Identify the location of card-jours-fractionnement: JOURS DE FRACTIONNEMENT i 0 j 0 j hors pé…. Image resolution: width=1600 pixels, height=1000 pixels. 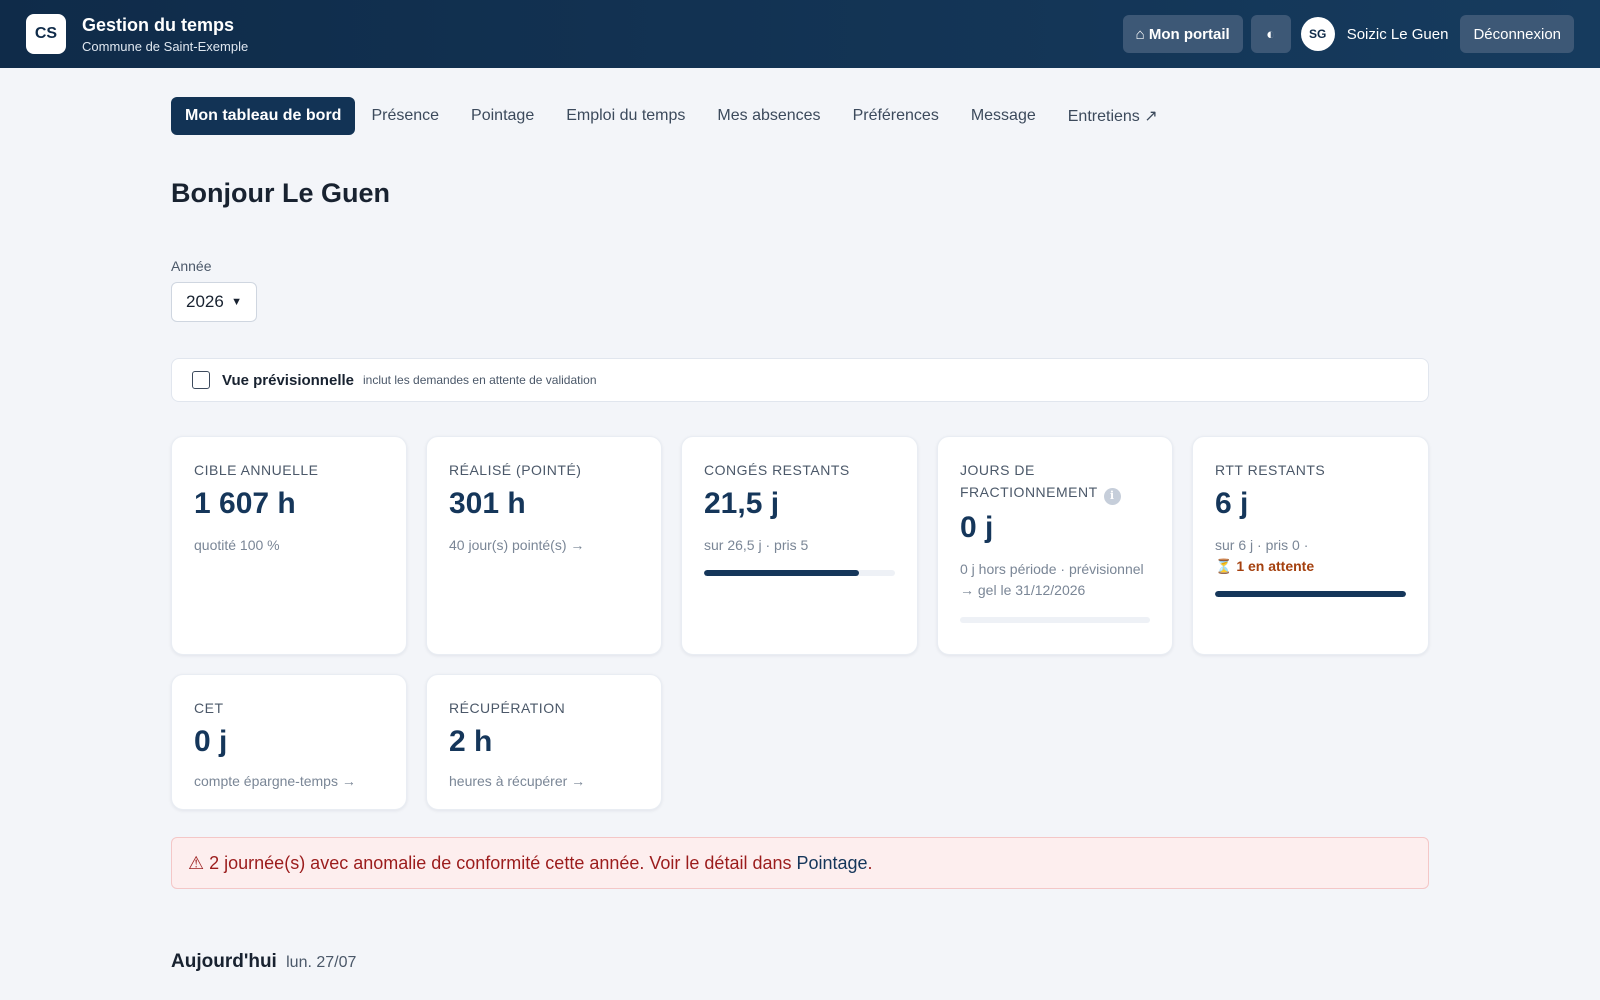
(1055, 545).